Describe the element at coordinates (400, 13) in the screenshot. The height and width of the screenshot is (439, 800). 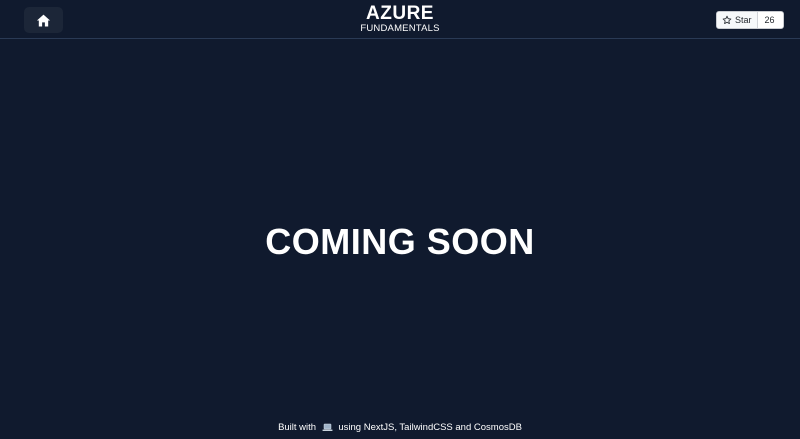
I see `site-title: AZURE` at that location.